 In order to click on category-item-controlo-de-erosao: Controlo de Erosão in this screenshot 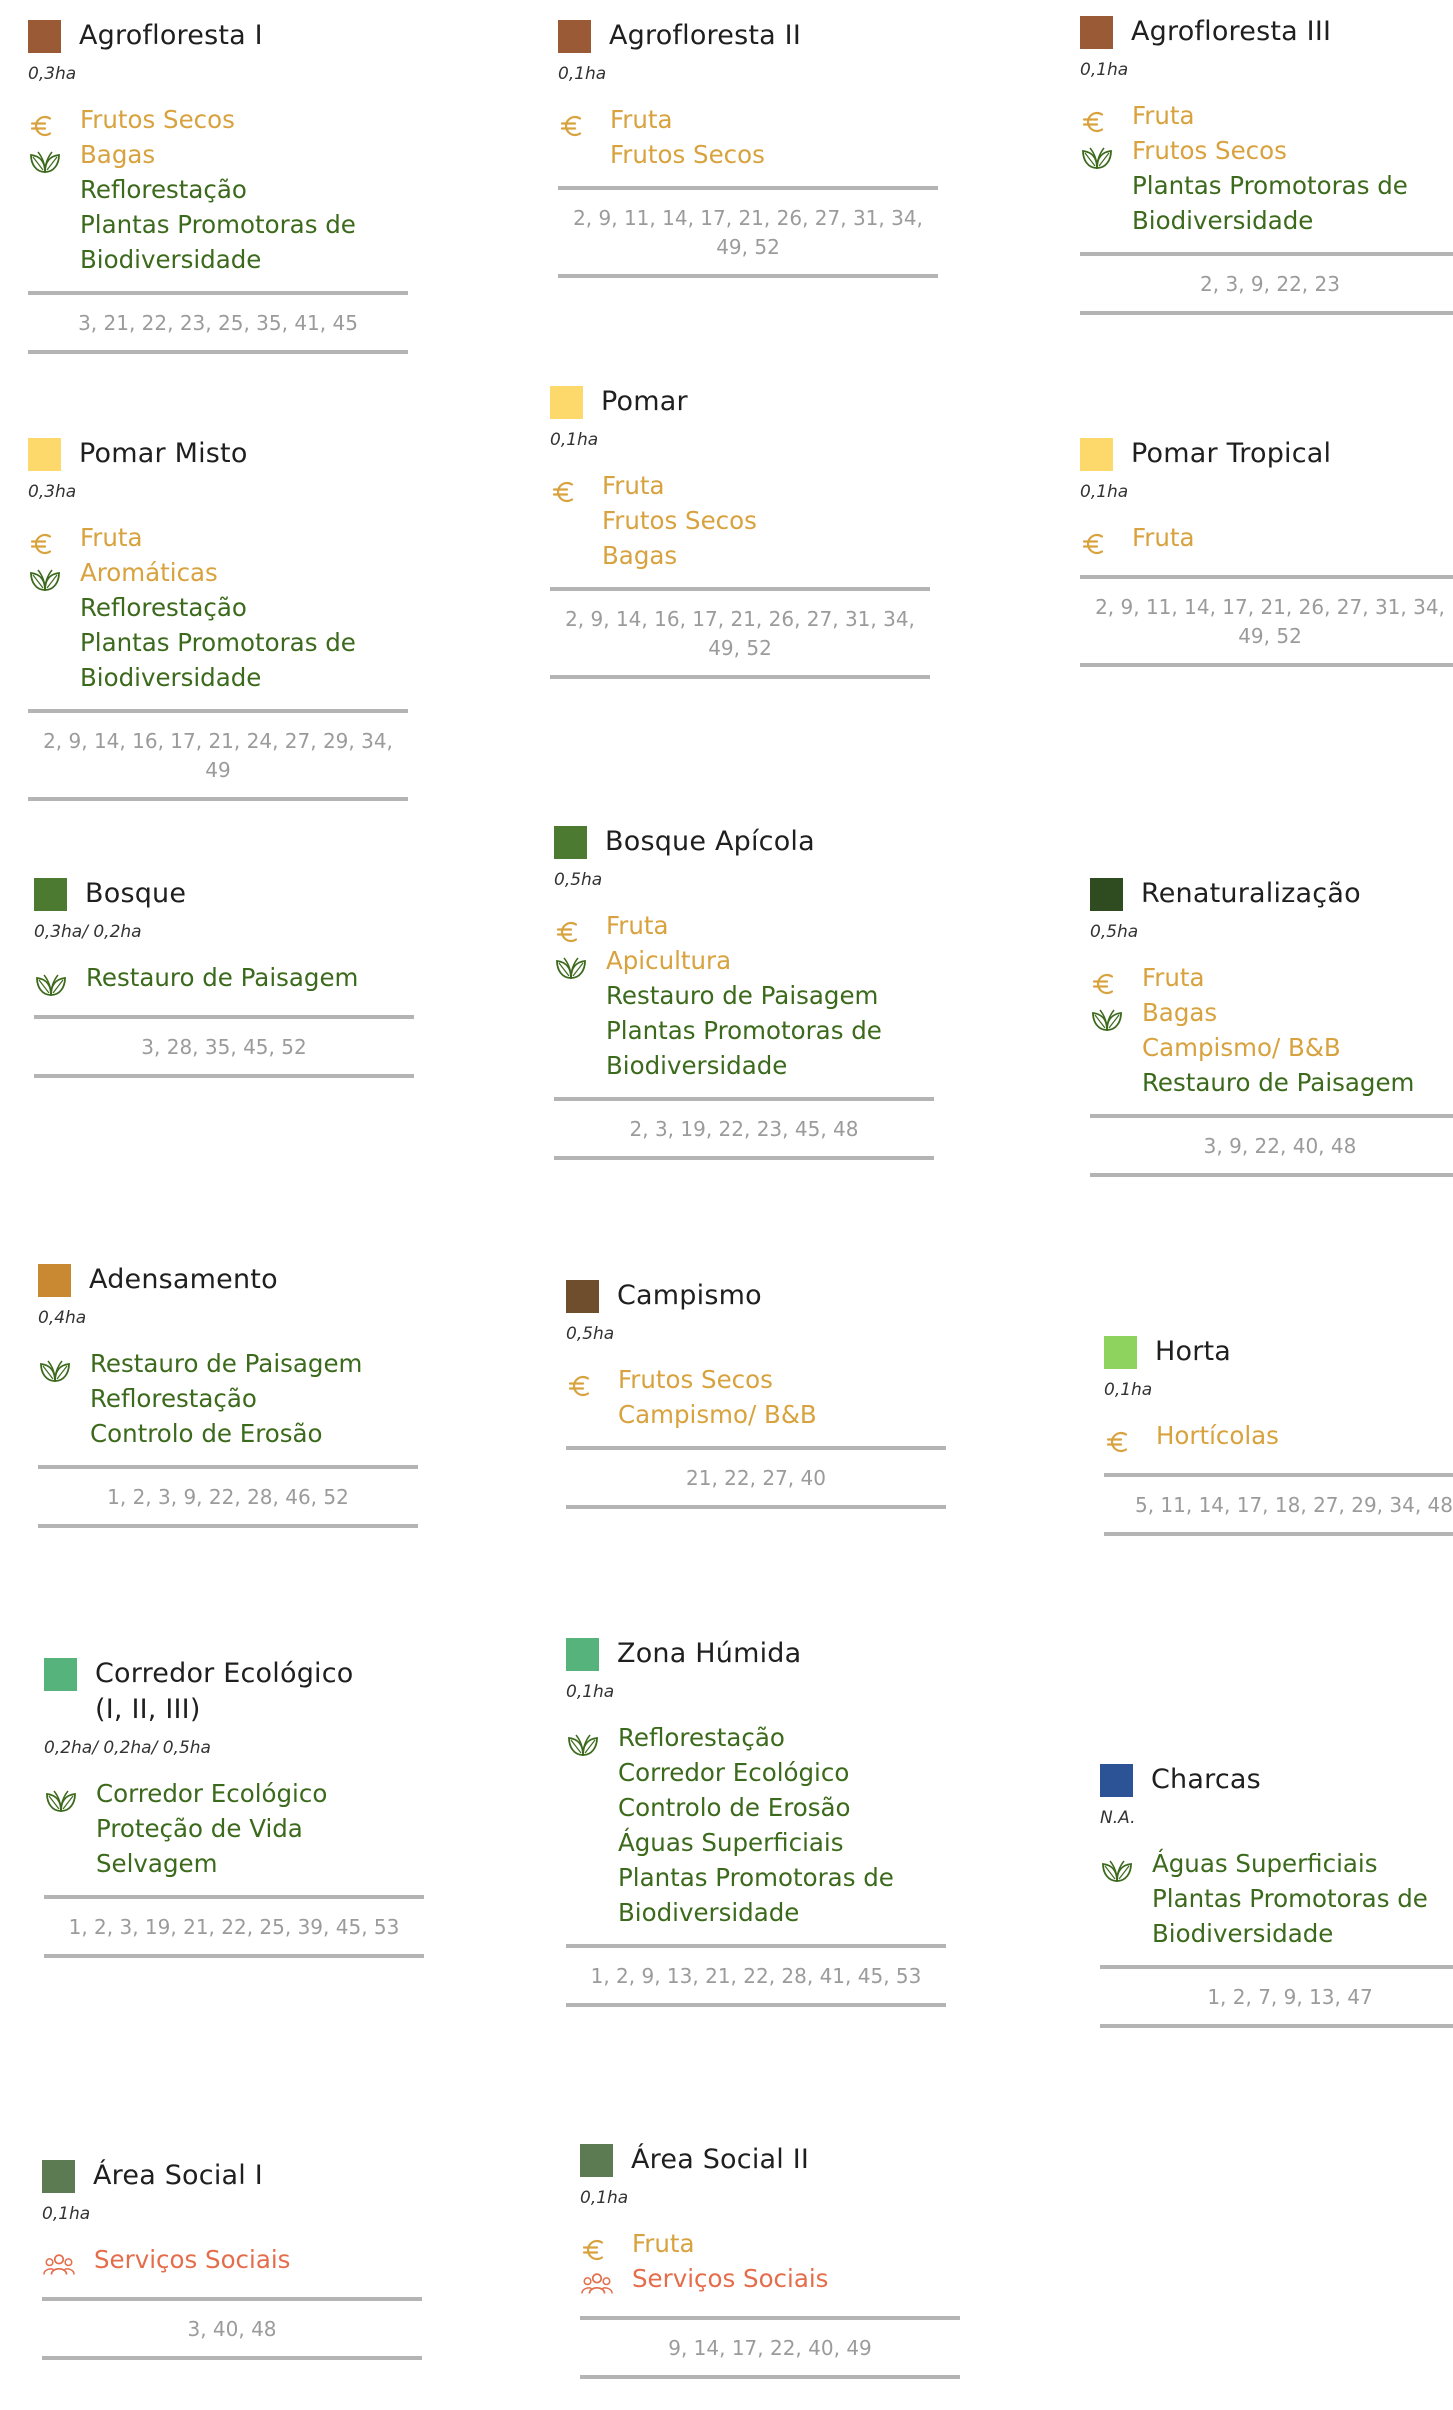, I will do `click(206, 1433)`.